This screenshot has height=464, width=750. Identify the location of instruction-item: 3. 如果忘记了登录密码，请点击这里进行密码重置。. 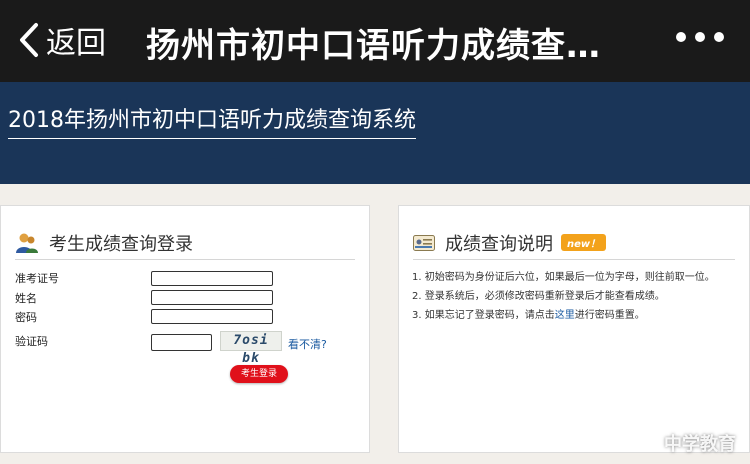
(577, 315).